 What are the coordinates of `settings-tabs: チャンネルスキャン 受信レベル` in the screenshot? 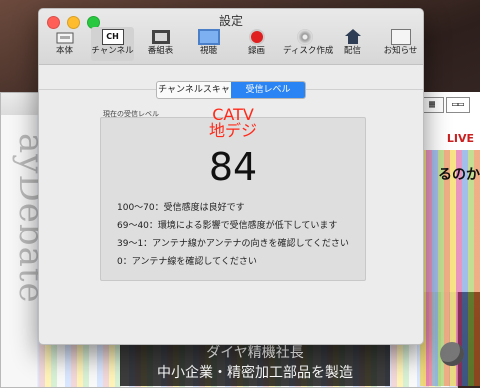 It's located at (231, 90).